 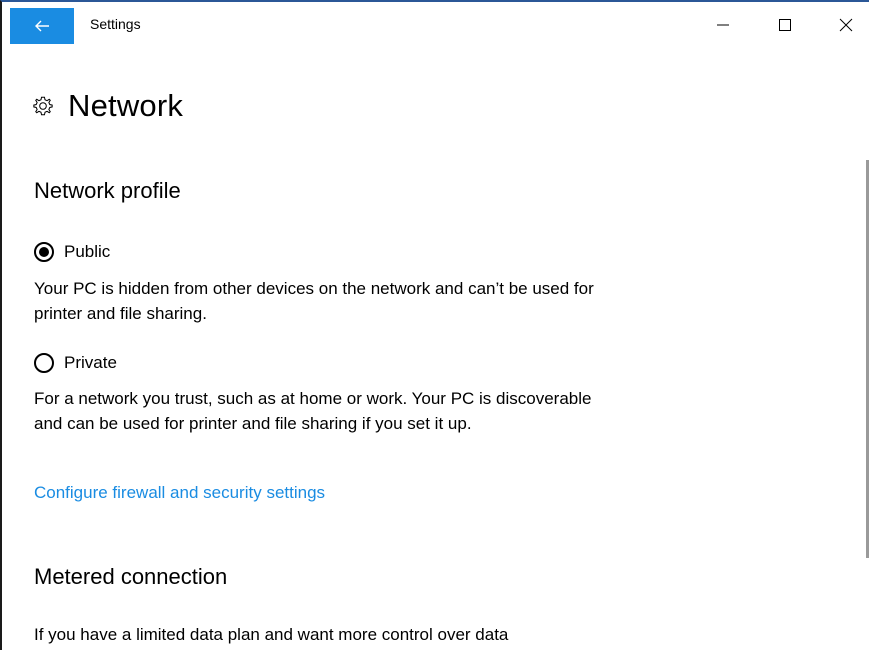 I want to click on page-header: Network, so click(x=107, y=106).